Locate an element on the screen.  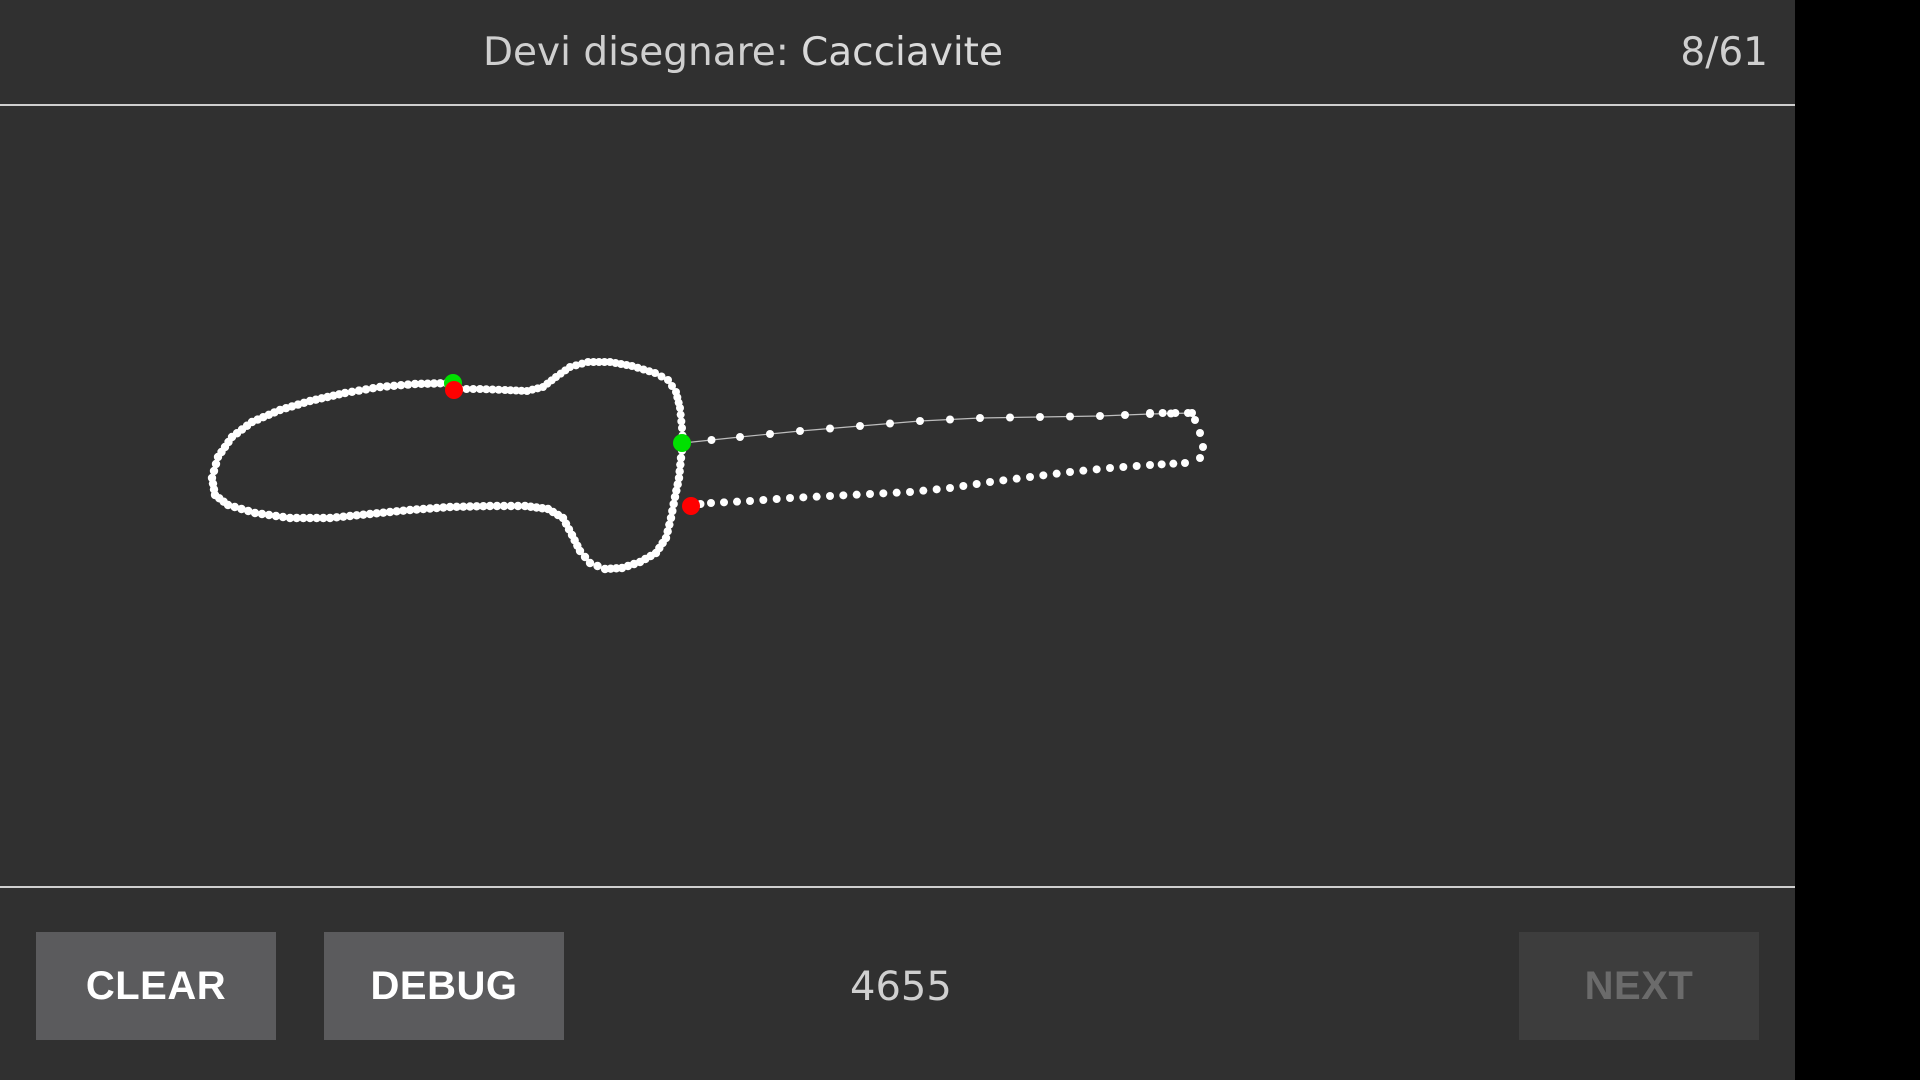
target-word: Cacciavite is located at coordinates (902, 52).